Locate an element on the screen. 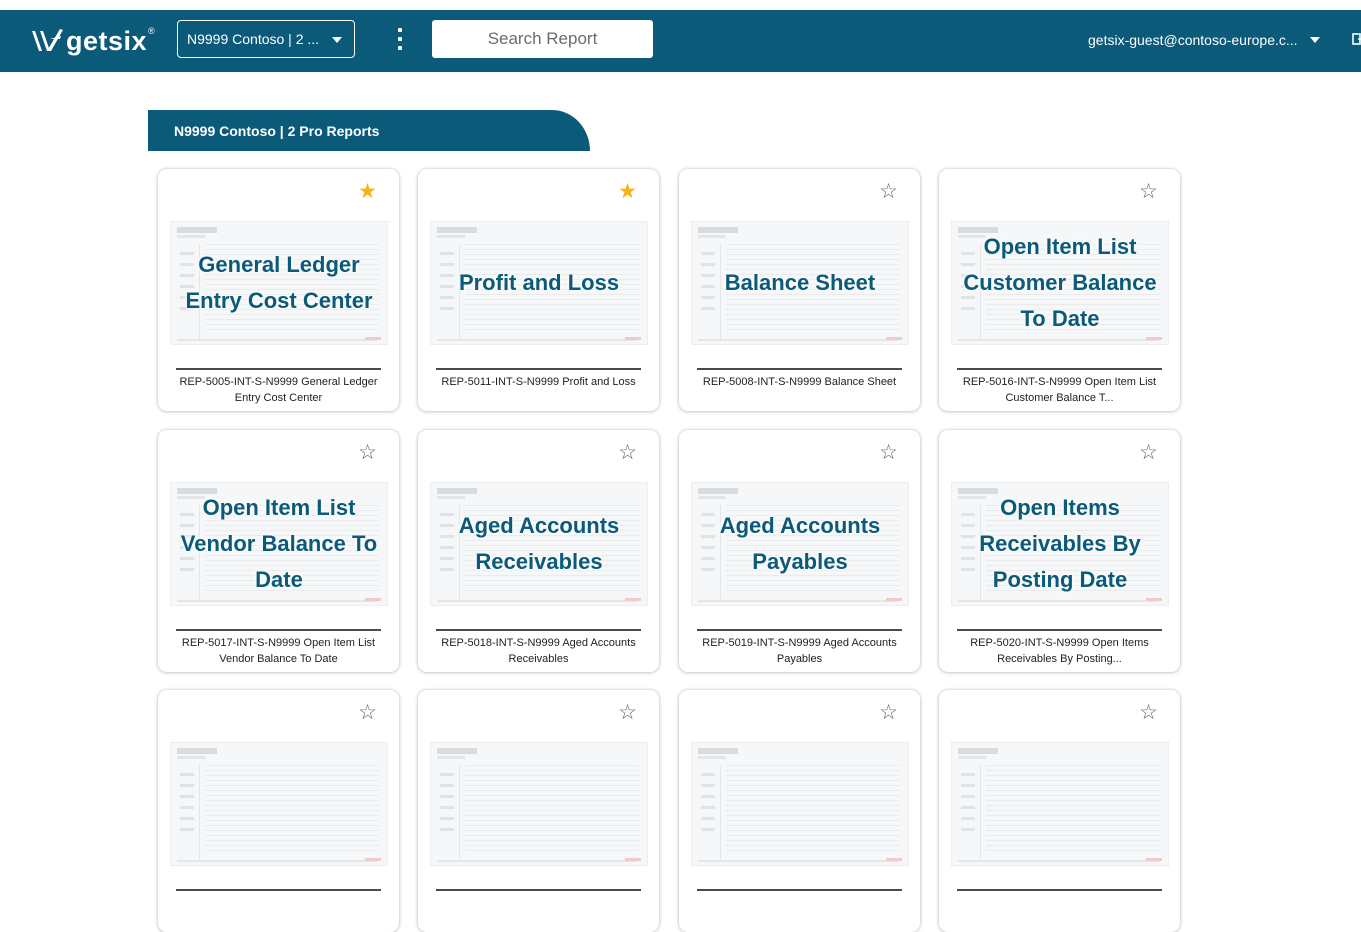 The image size is (1361, 932). search-report-input is located at coordinates (542, 39).